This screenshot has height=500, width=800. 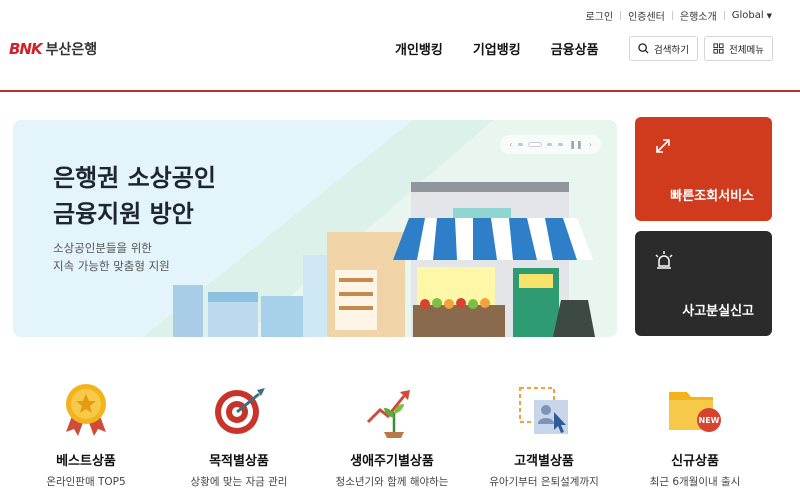 I want to click on growth-plant-icon, so click(x=388, y=414).